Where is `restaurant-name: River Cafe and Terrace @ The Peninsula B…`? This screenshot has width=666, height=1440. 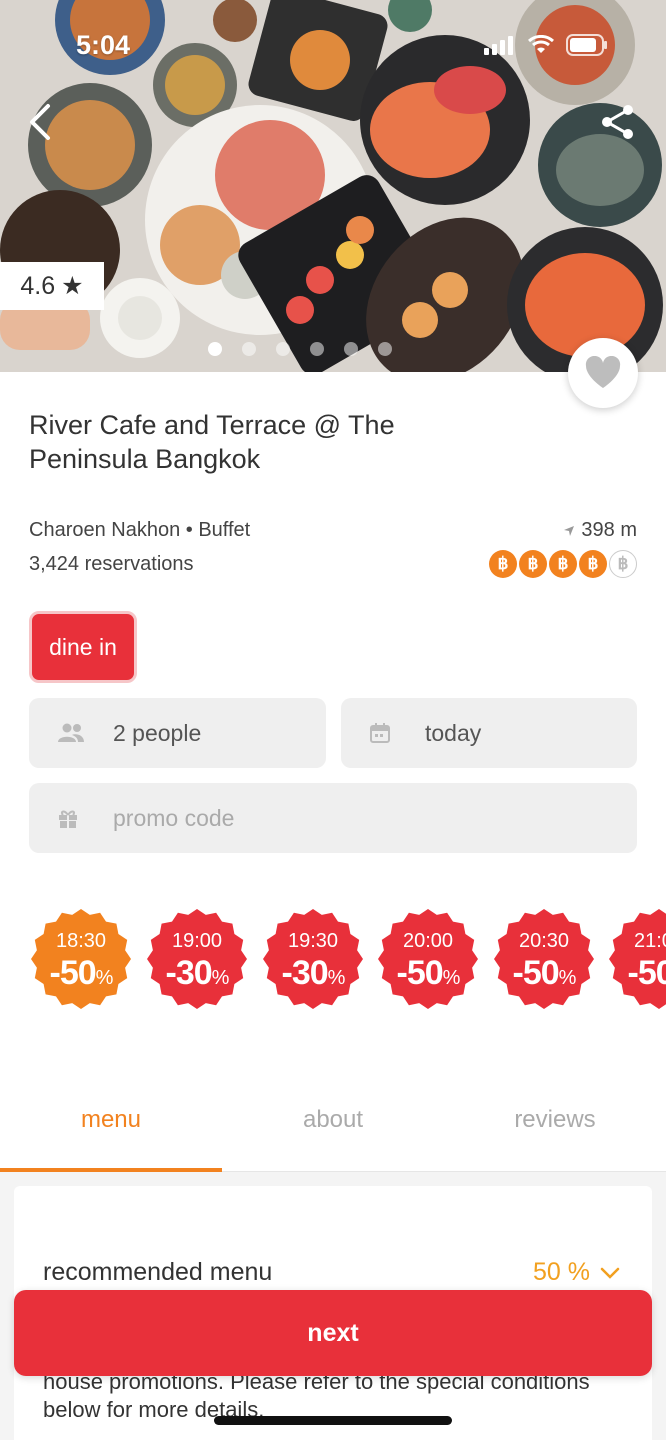 restaurant-name: River Cafe and Terrace @ The Peninsula B… is located at coordinates (212, 442).